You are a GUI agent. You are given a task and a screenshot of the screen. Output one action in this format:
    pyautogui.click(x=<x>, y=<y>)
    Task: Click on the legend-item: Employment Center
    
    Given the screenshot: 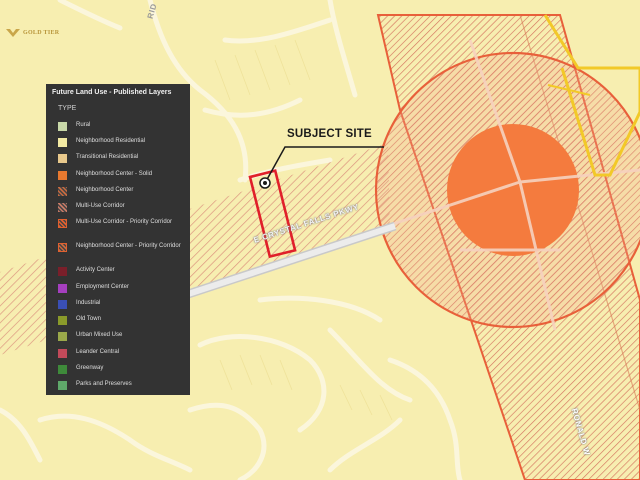 What is the action you would take?
    pyautogui.click(x=122, y=288)
    